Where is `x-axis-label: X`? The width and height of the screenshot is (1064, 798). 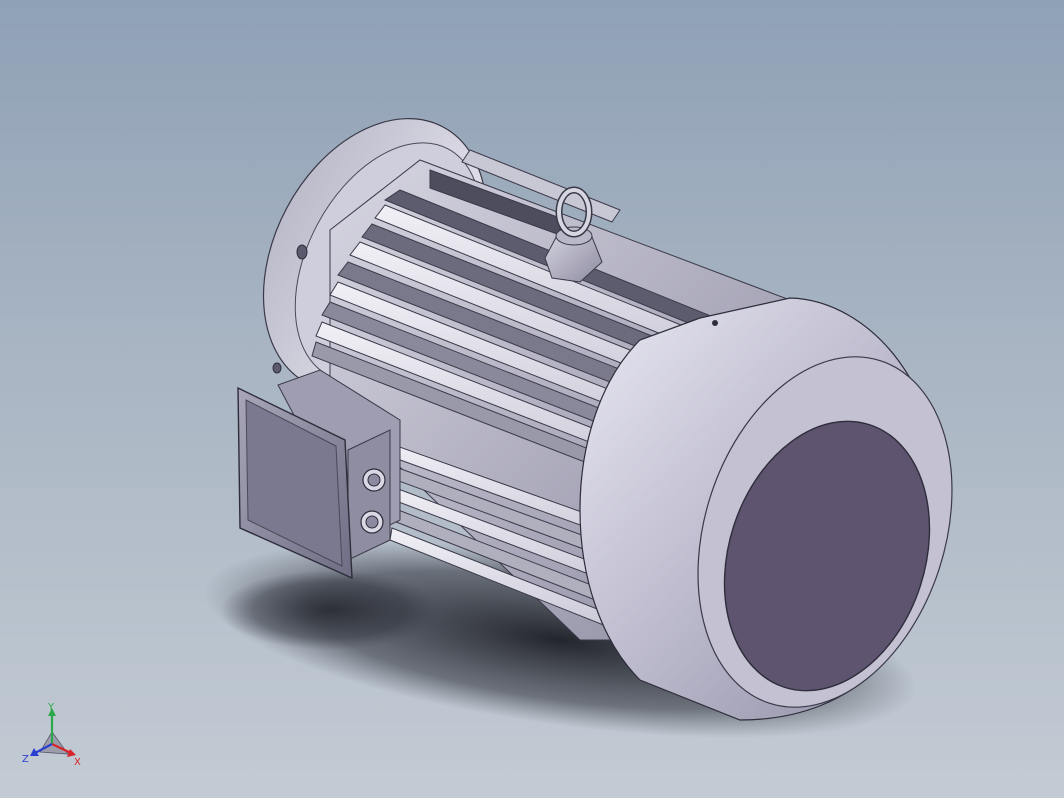 x-axis-label: X is located at coordinates (77, 762).